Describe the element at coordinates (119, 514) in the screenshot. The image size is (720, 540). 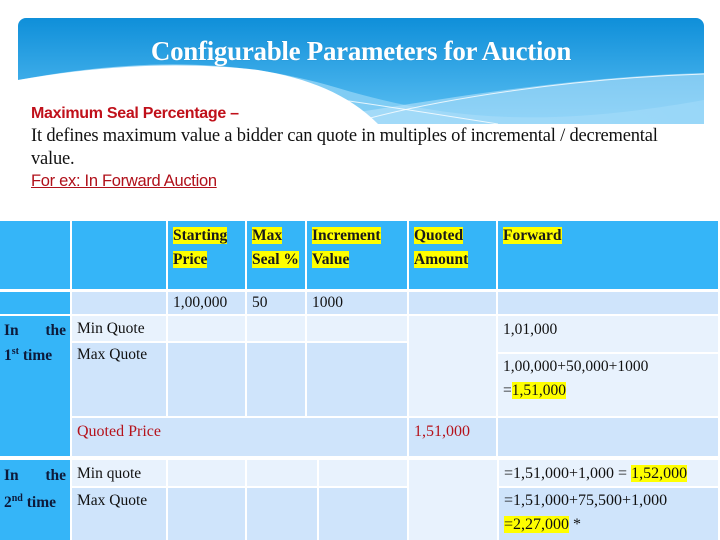
I see `second-max-quote-label: Max Quote` at that location.